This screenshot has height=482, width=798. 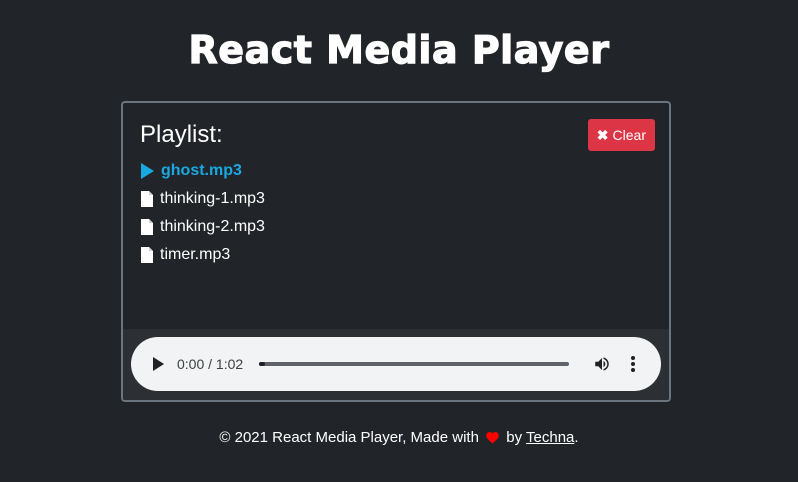 I want to click on heart-icon, so click(x=492, y=439).